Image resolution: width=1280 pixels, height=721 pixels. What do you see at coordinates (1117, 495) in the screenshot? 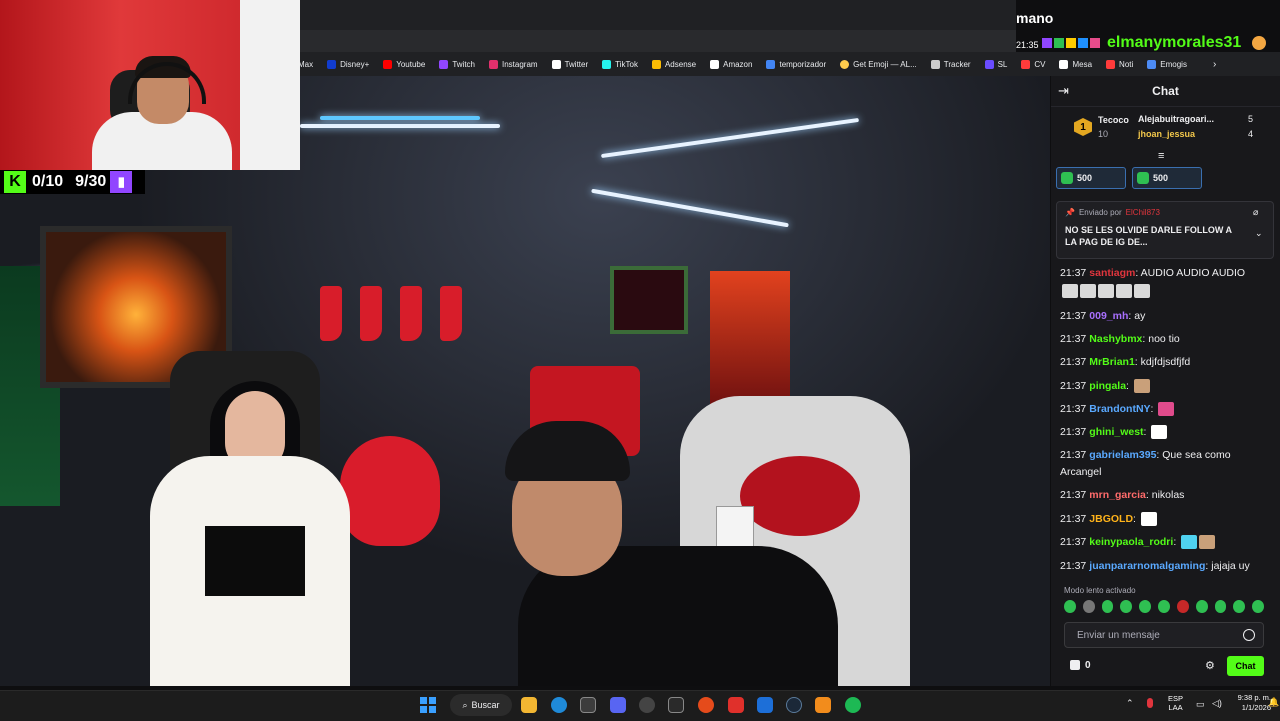
I see `message-username: mrn_garcia` at bounding box center [1117, 495].